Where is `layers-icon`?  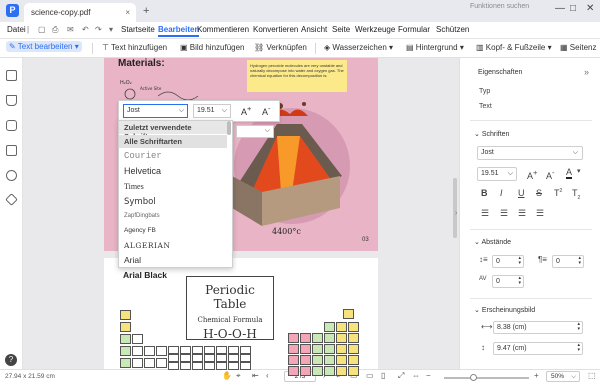 layers-icon is located at coordinates (11, 199).